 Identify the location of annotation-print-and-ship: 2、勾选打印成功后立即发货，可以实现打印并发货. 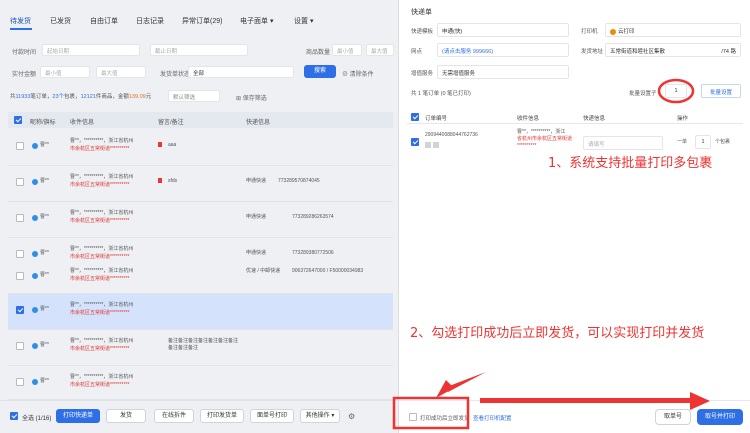
(557, 333).